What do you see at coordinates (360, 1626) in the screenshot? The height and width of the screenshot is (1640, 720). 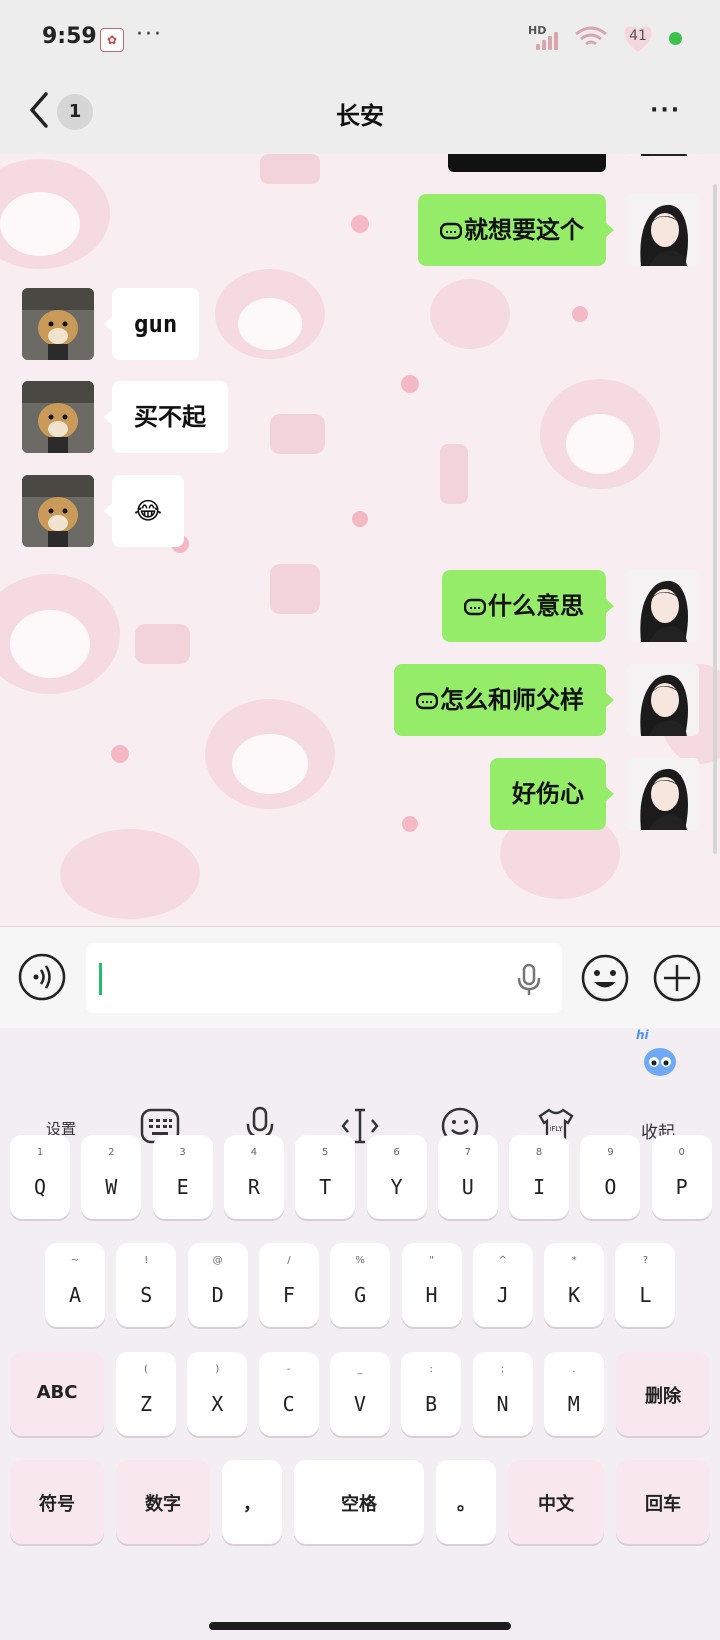 I see `home-indicator` at bounding box center [360, 1626].